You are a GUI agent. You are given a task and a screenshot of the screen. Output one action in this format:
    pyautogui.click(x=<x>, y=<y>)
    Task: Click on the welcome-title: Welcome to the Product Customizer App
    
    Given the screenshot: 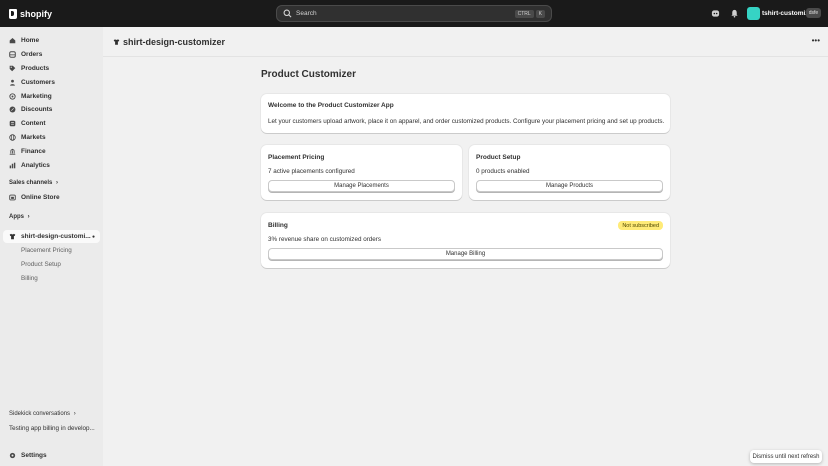 What is the action you would take?
    pyautogui.click(x=331, y=105)
    